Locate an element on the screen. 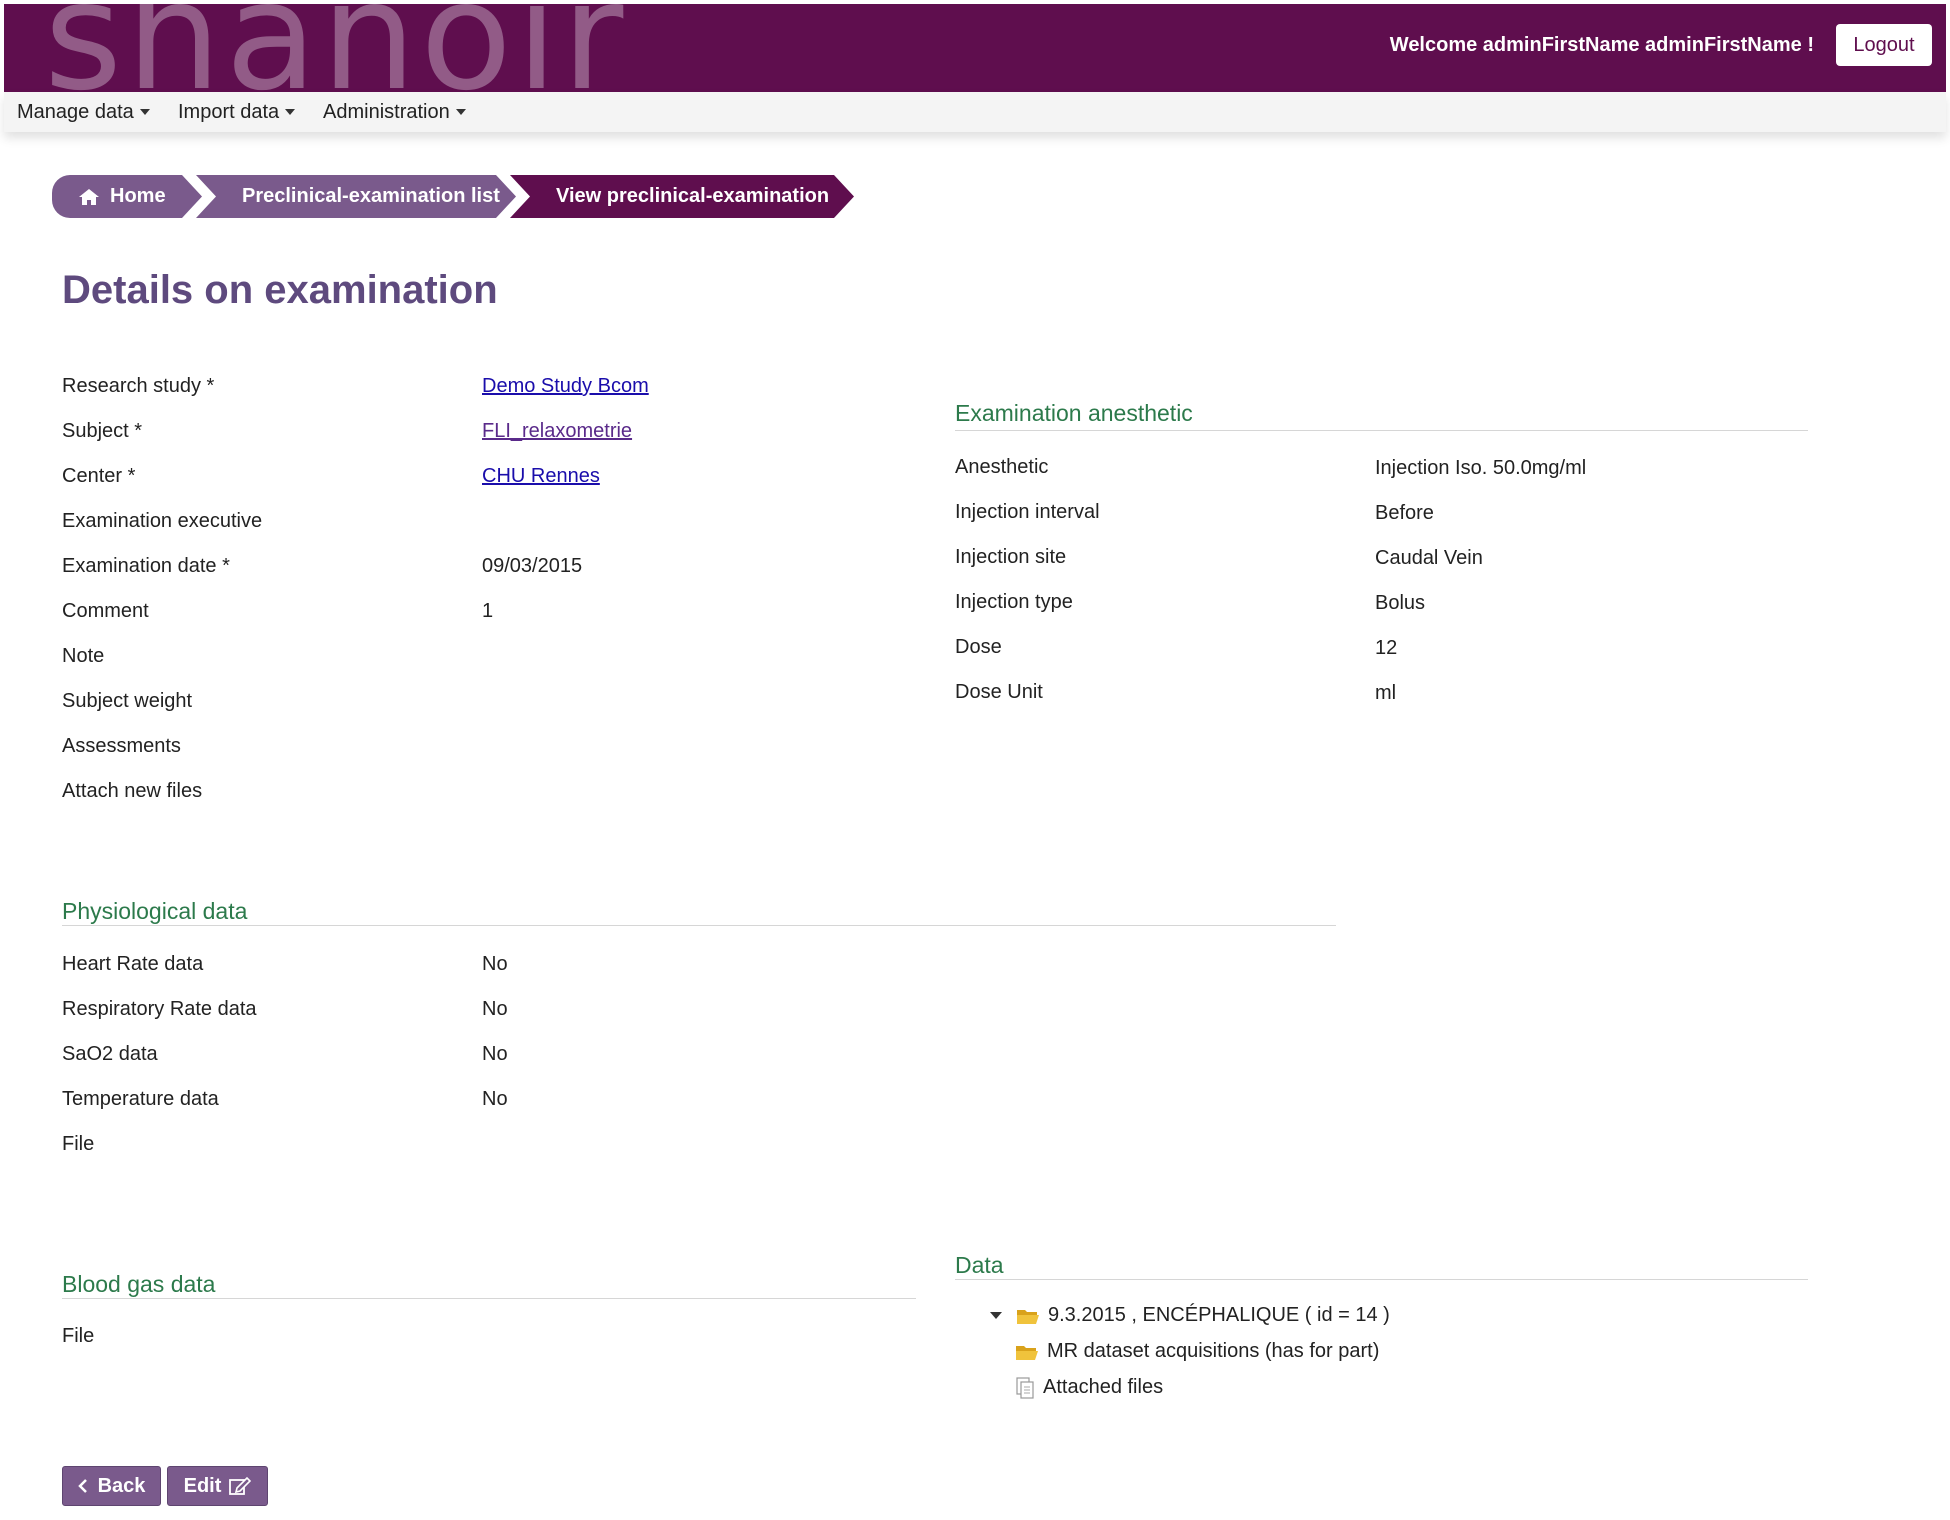 The width and height of the screenshot is (1950, 1520). comment-value: 1 is located at coordinates (488, 611).